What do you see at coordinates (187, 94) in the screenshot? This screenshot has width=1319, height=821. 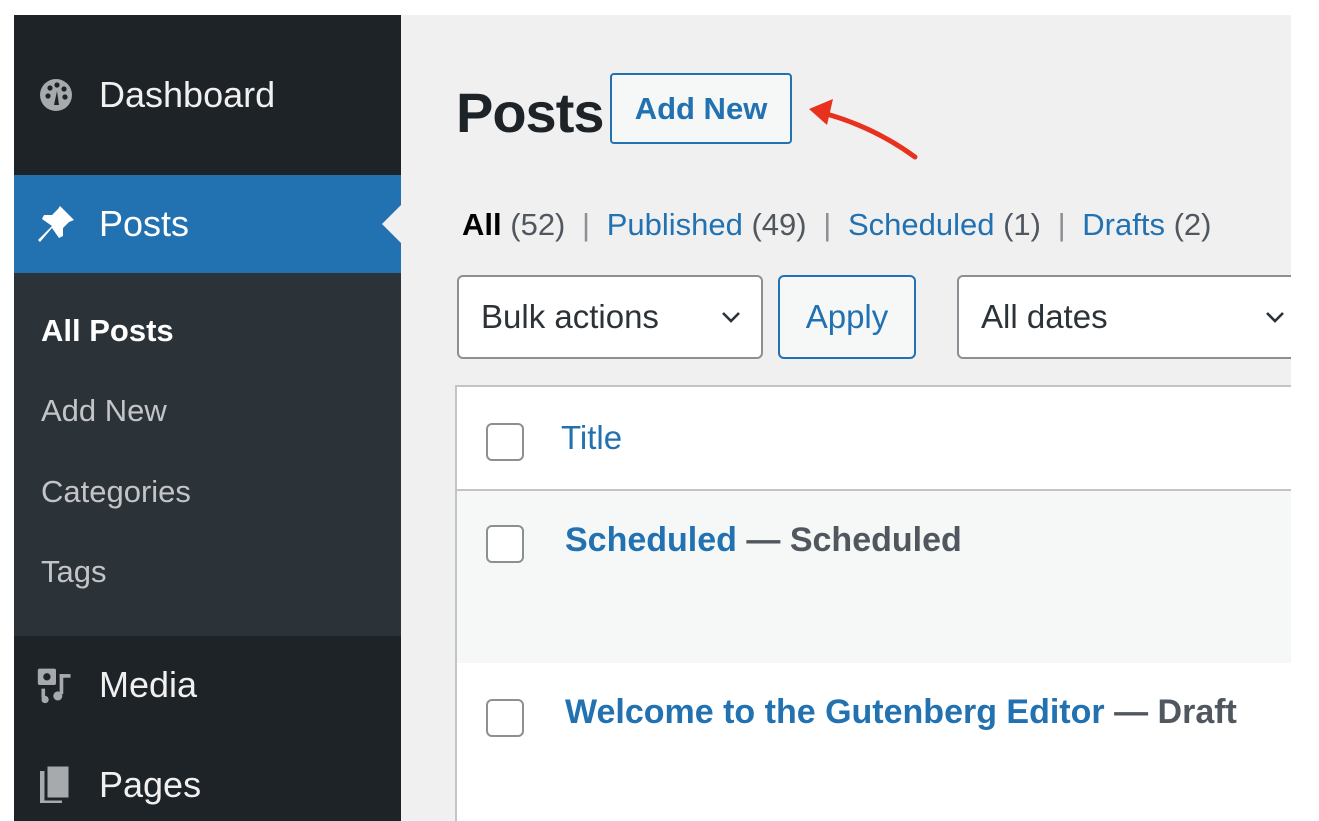 I see `menu-label-dashboard: Dashboard` at bounding box center [187, 94].